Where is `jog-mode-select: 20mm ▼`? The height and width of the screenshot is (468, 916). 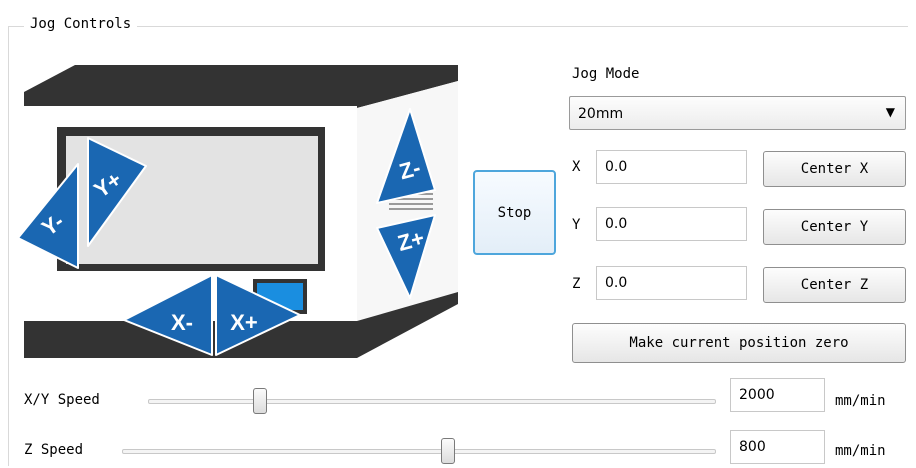 jog-mode-select: 20mm ▼ is located at coordinates (737, 113).